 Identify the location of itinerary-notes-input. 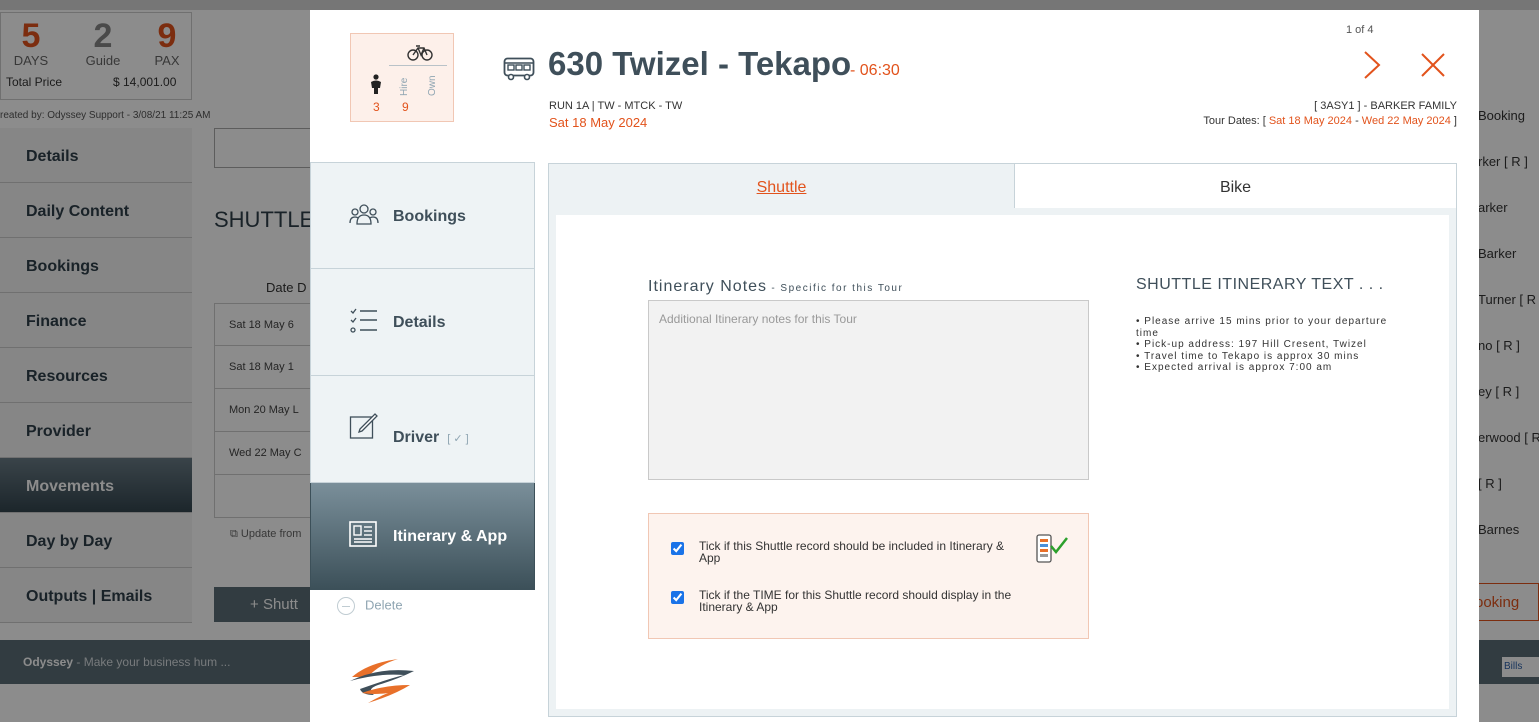
(868, 390).